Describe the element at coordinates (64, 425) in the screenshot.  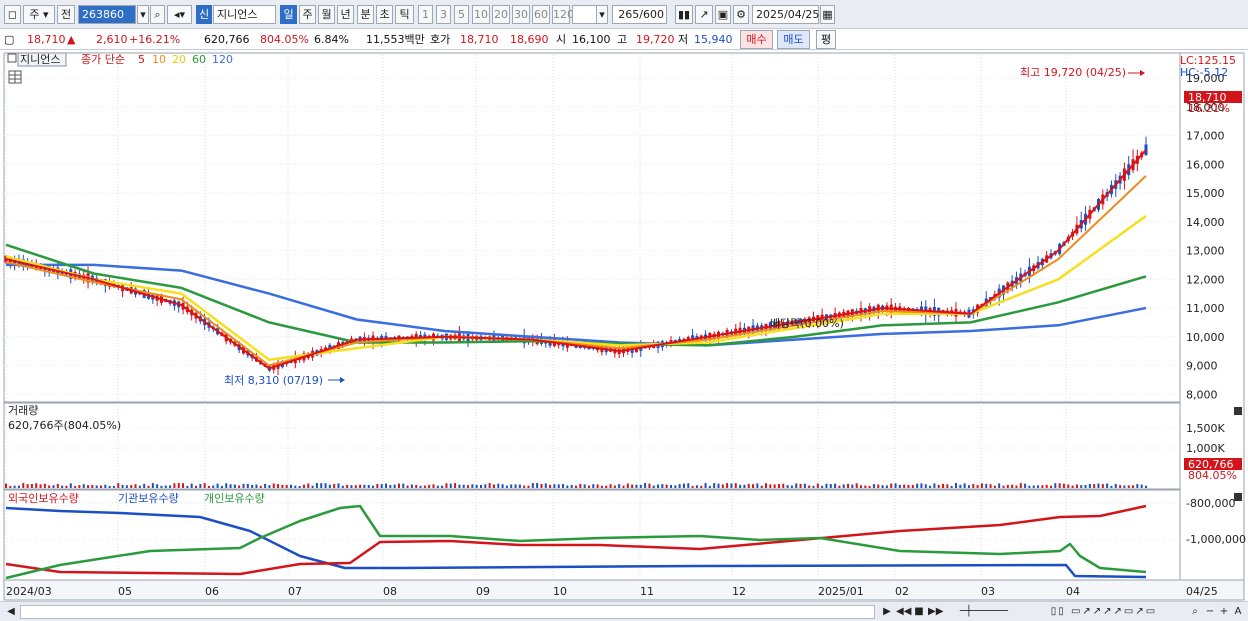
I see `volume-value-label: 620,766주(804.05%)` at that location.